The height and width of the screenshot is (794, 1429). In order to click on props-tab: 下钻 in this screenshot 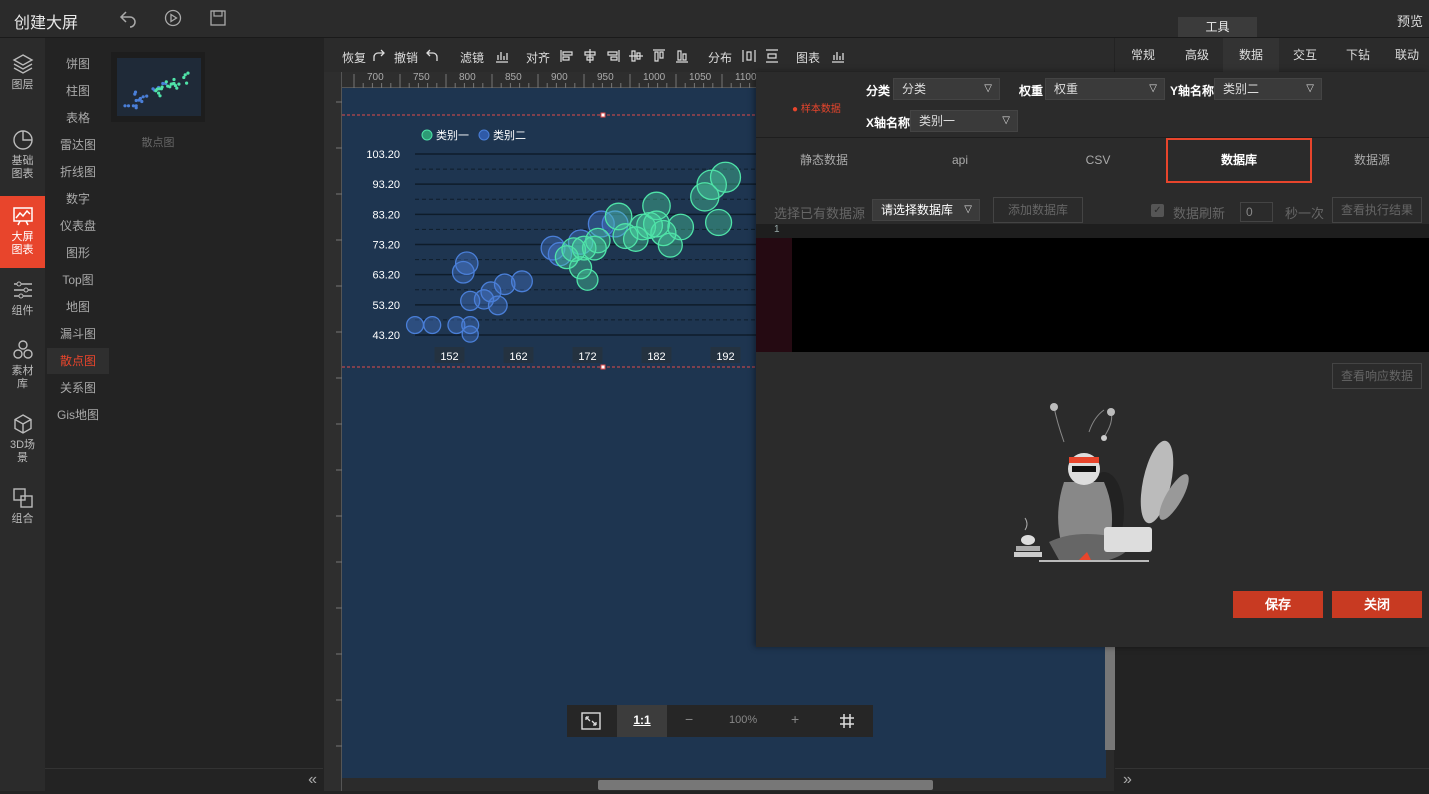, I will do `click(1358, 55)`.